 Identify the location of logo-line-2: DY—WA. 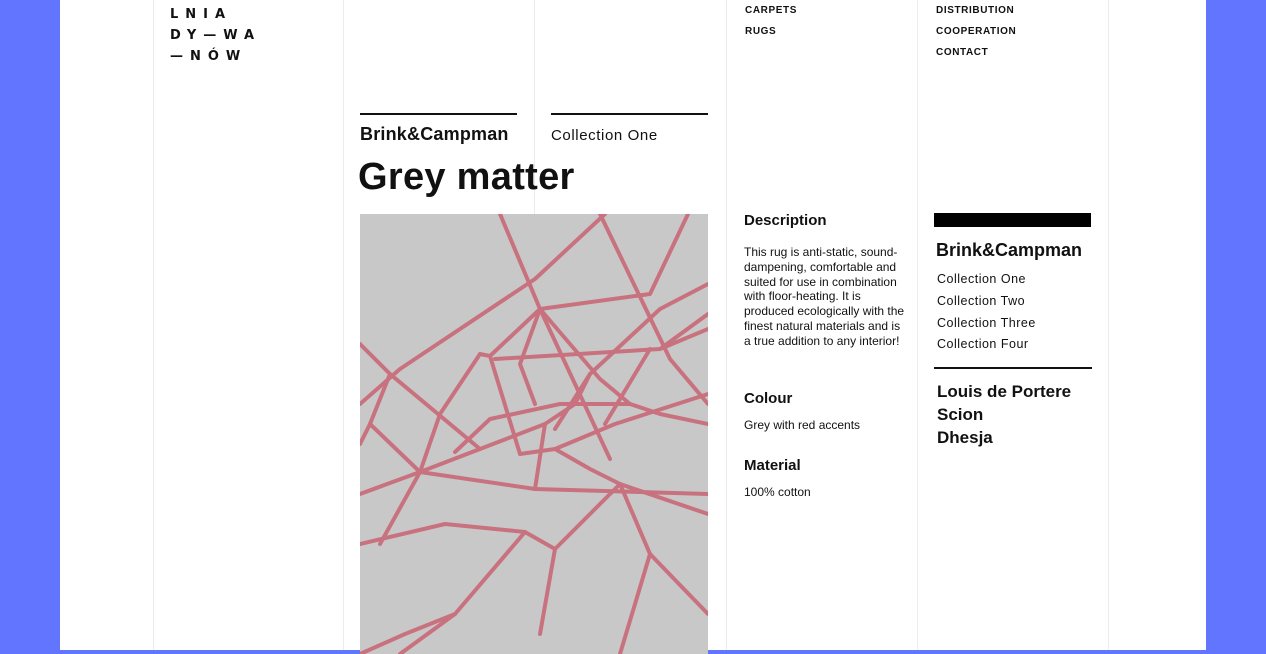
(216, 35).